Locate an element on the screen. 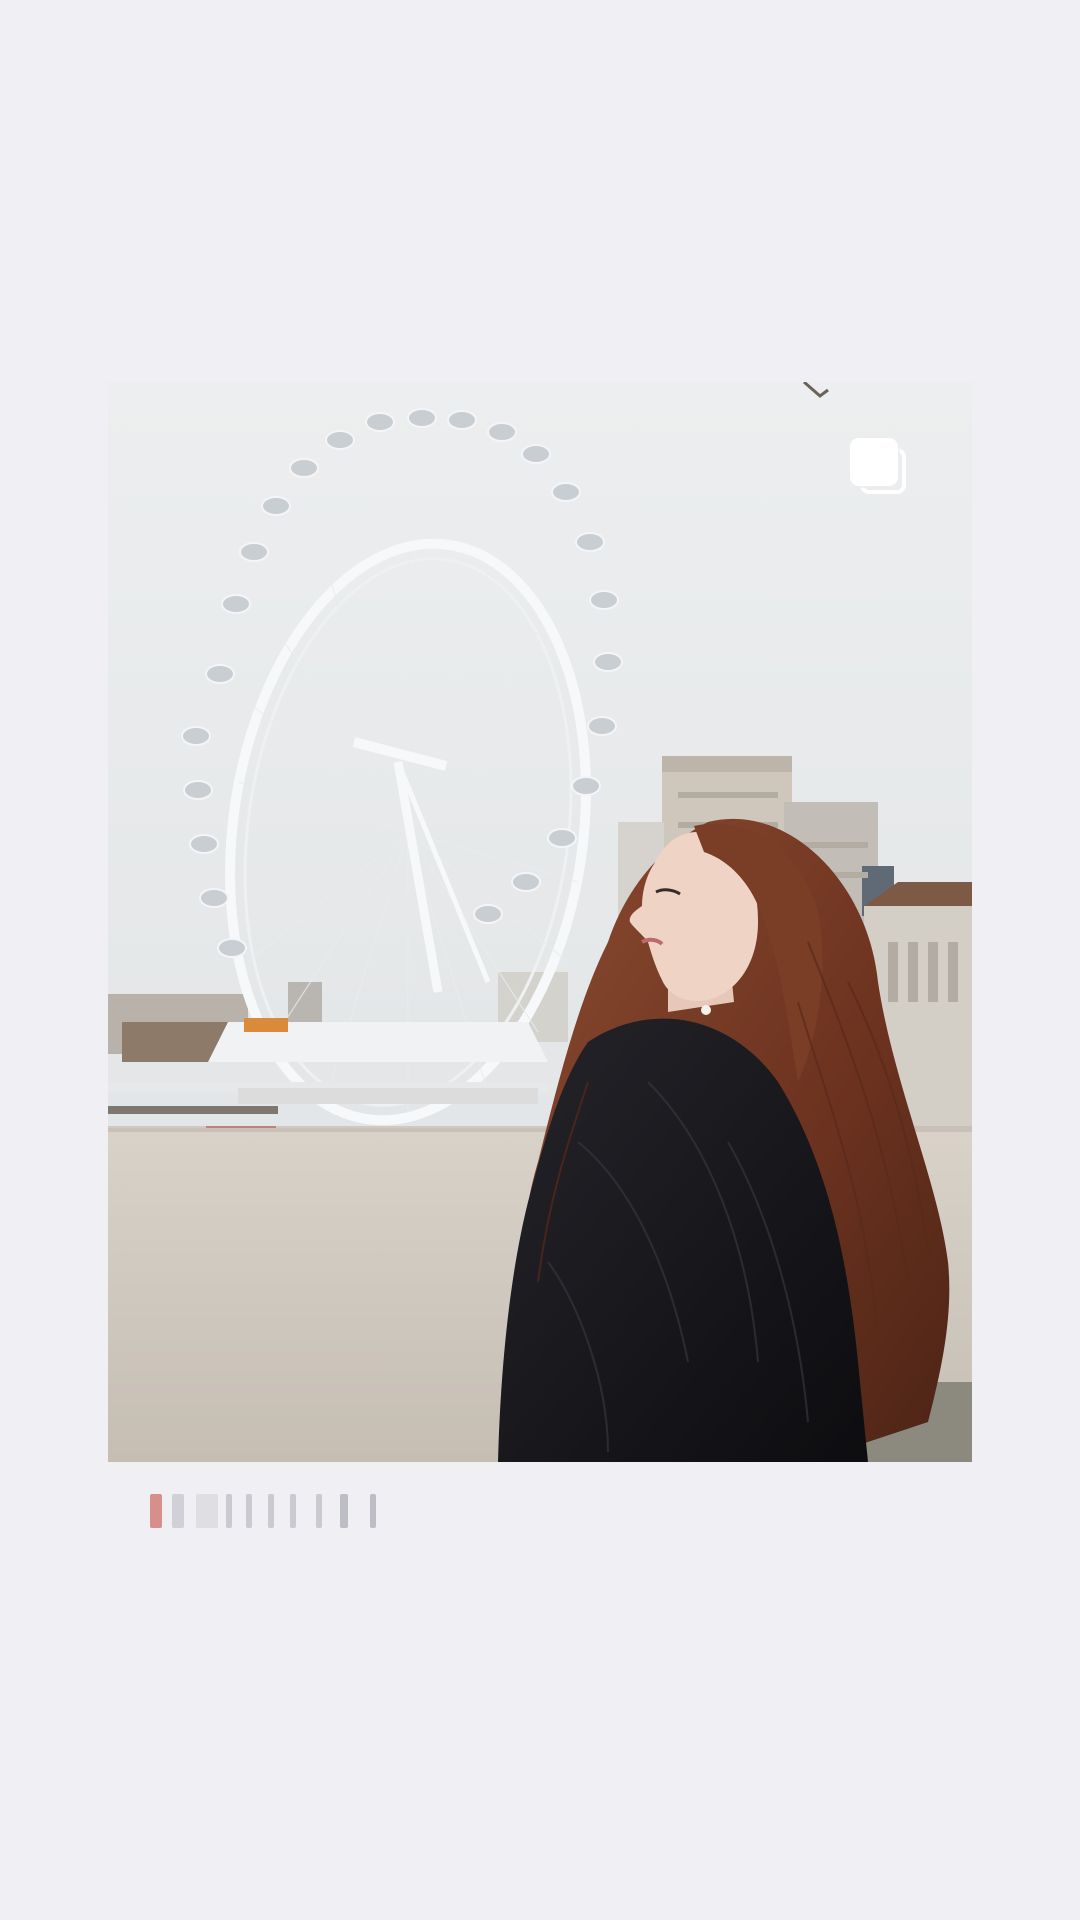 This screenshot has height=1920, width=1080. multiple-photos-front-square is located at coordinates (874, 462).